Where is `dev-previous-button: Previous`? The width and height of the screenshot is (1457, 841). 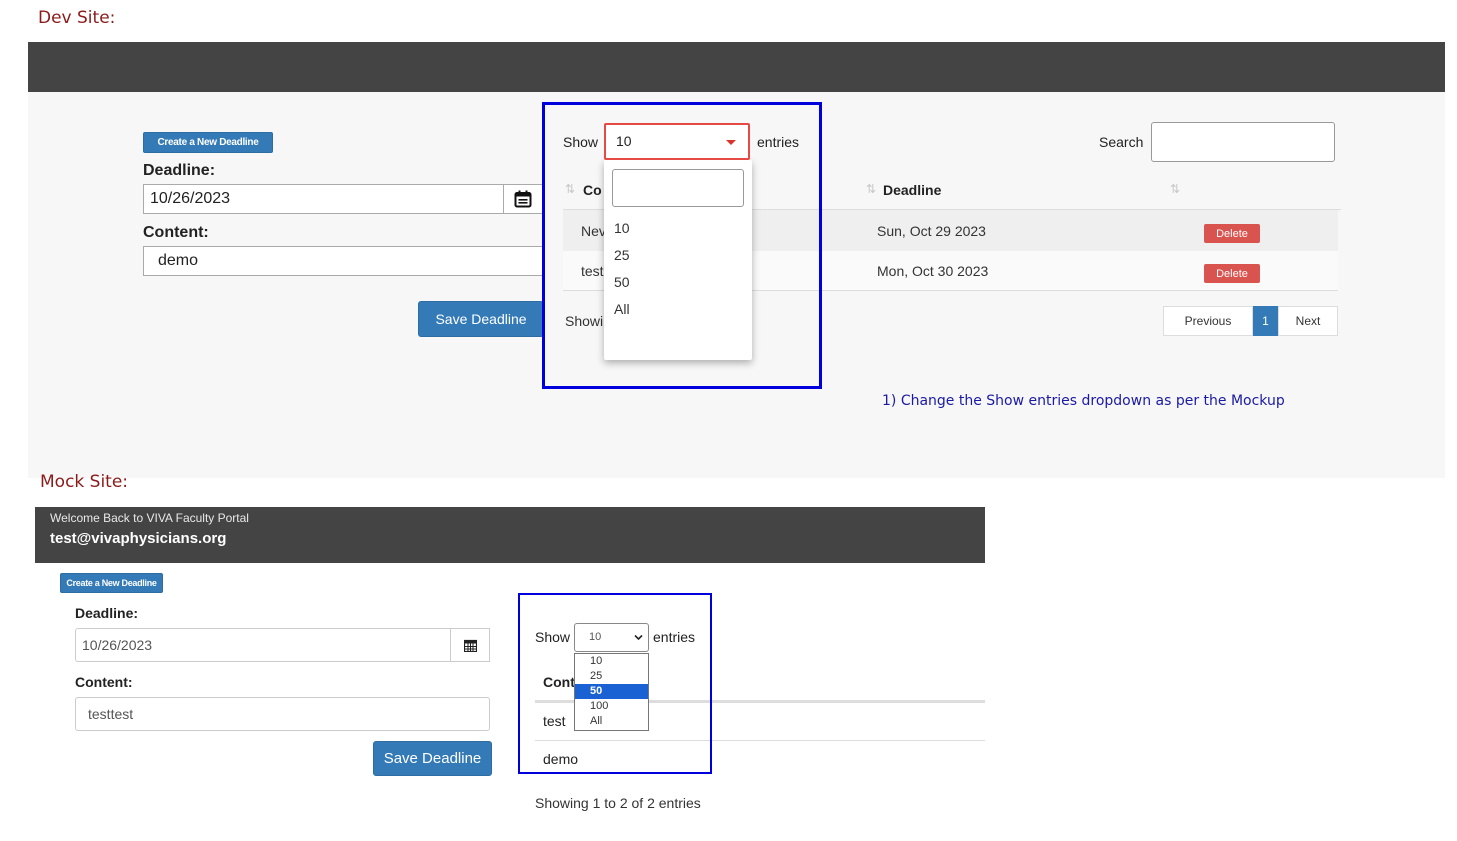
dev-previous-button: Previous is located at coordinates (1208, 321).